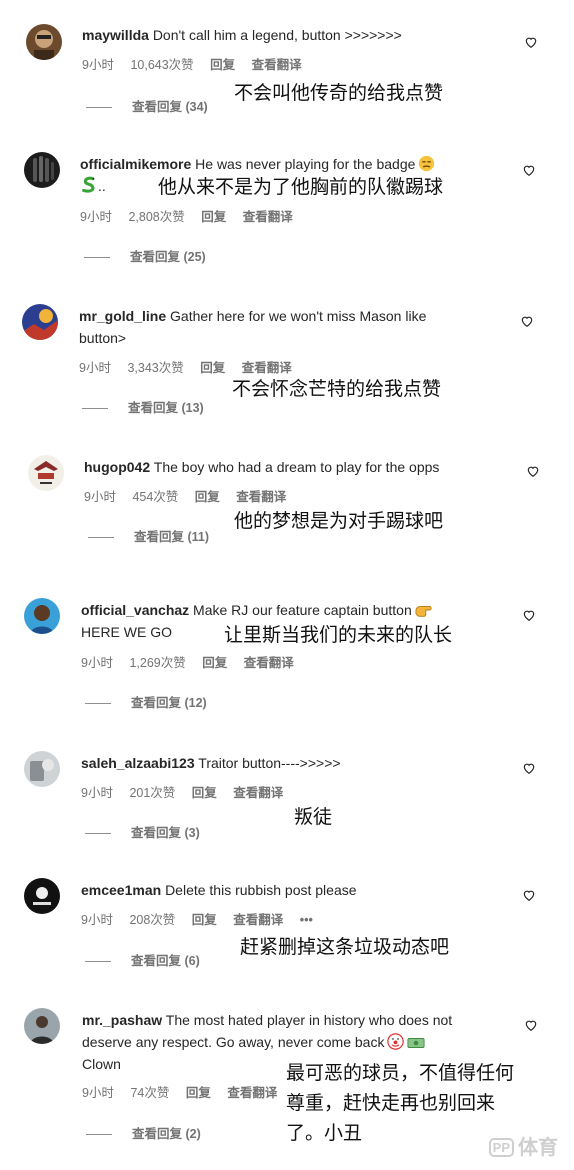 The image size is (574, 1170). I want to click on comment-meta: 9小时 3,343次赞 回复 查看翻译, so click(192, 366).